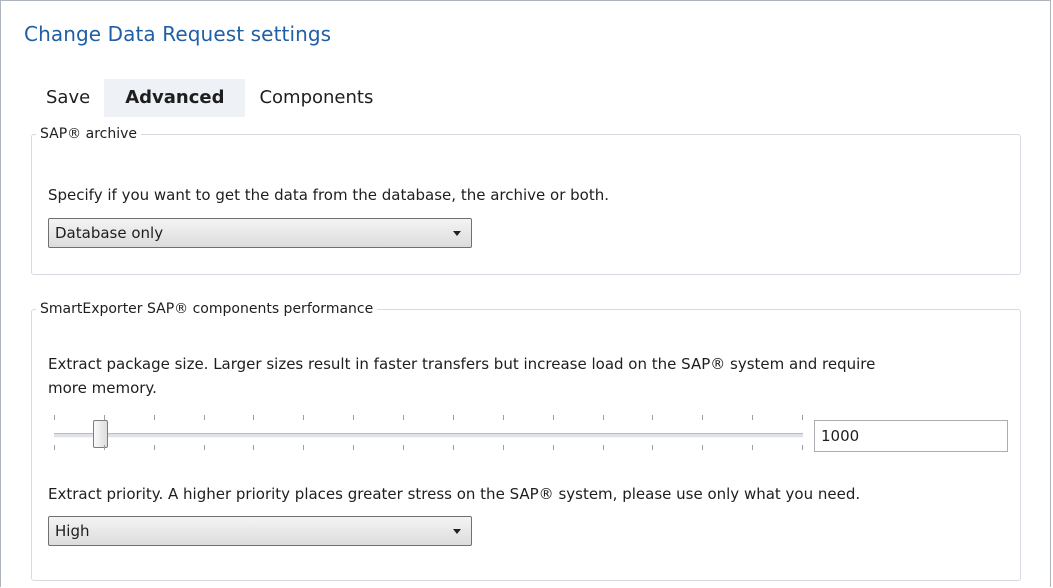 The image size is (1053, 588). What do you see at coordinates (260, 233) in the screenshot?
I see `archive-source-dropdown: Database only` at bounding box center [260, 233].